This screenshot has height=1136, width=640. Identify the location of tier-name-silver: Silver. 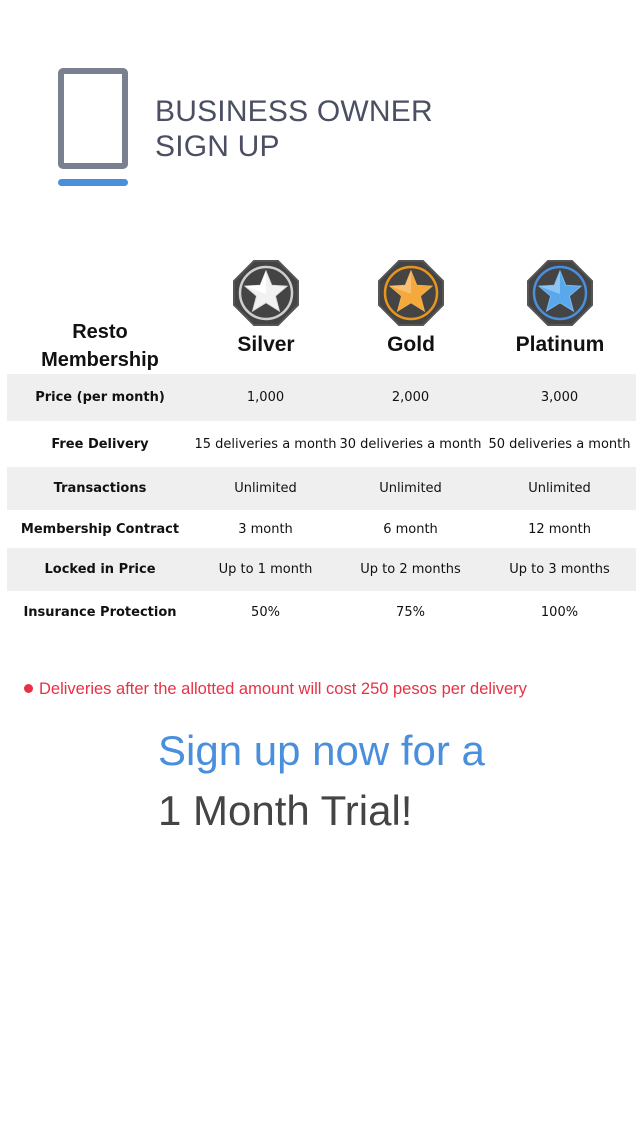
(266, 344).